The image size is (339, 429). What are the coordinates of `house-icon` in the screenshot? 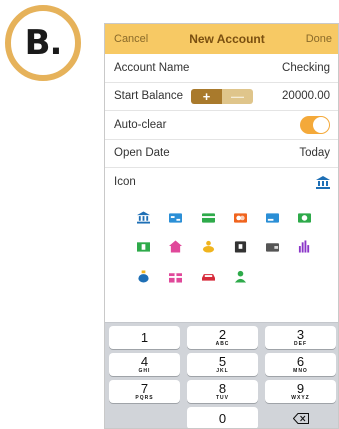 It's located at (175, 246).